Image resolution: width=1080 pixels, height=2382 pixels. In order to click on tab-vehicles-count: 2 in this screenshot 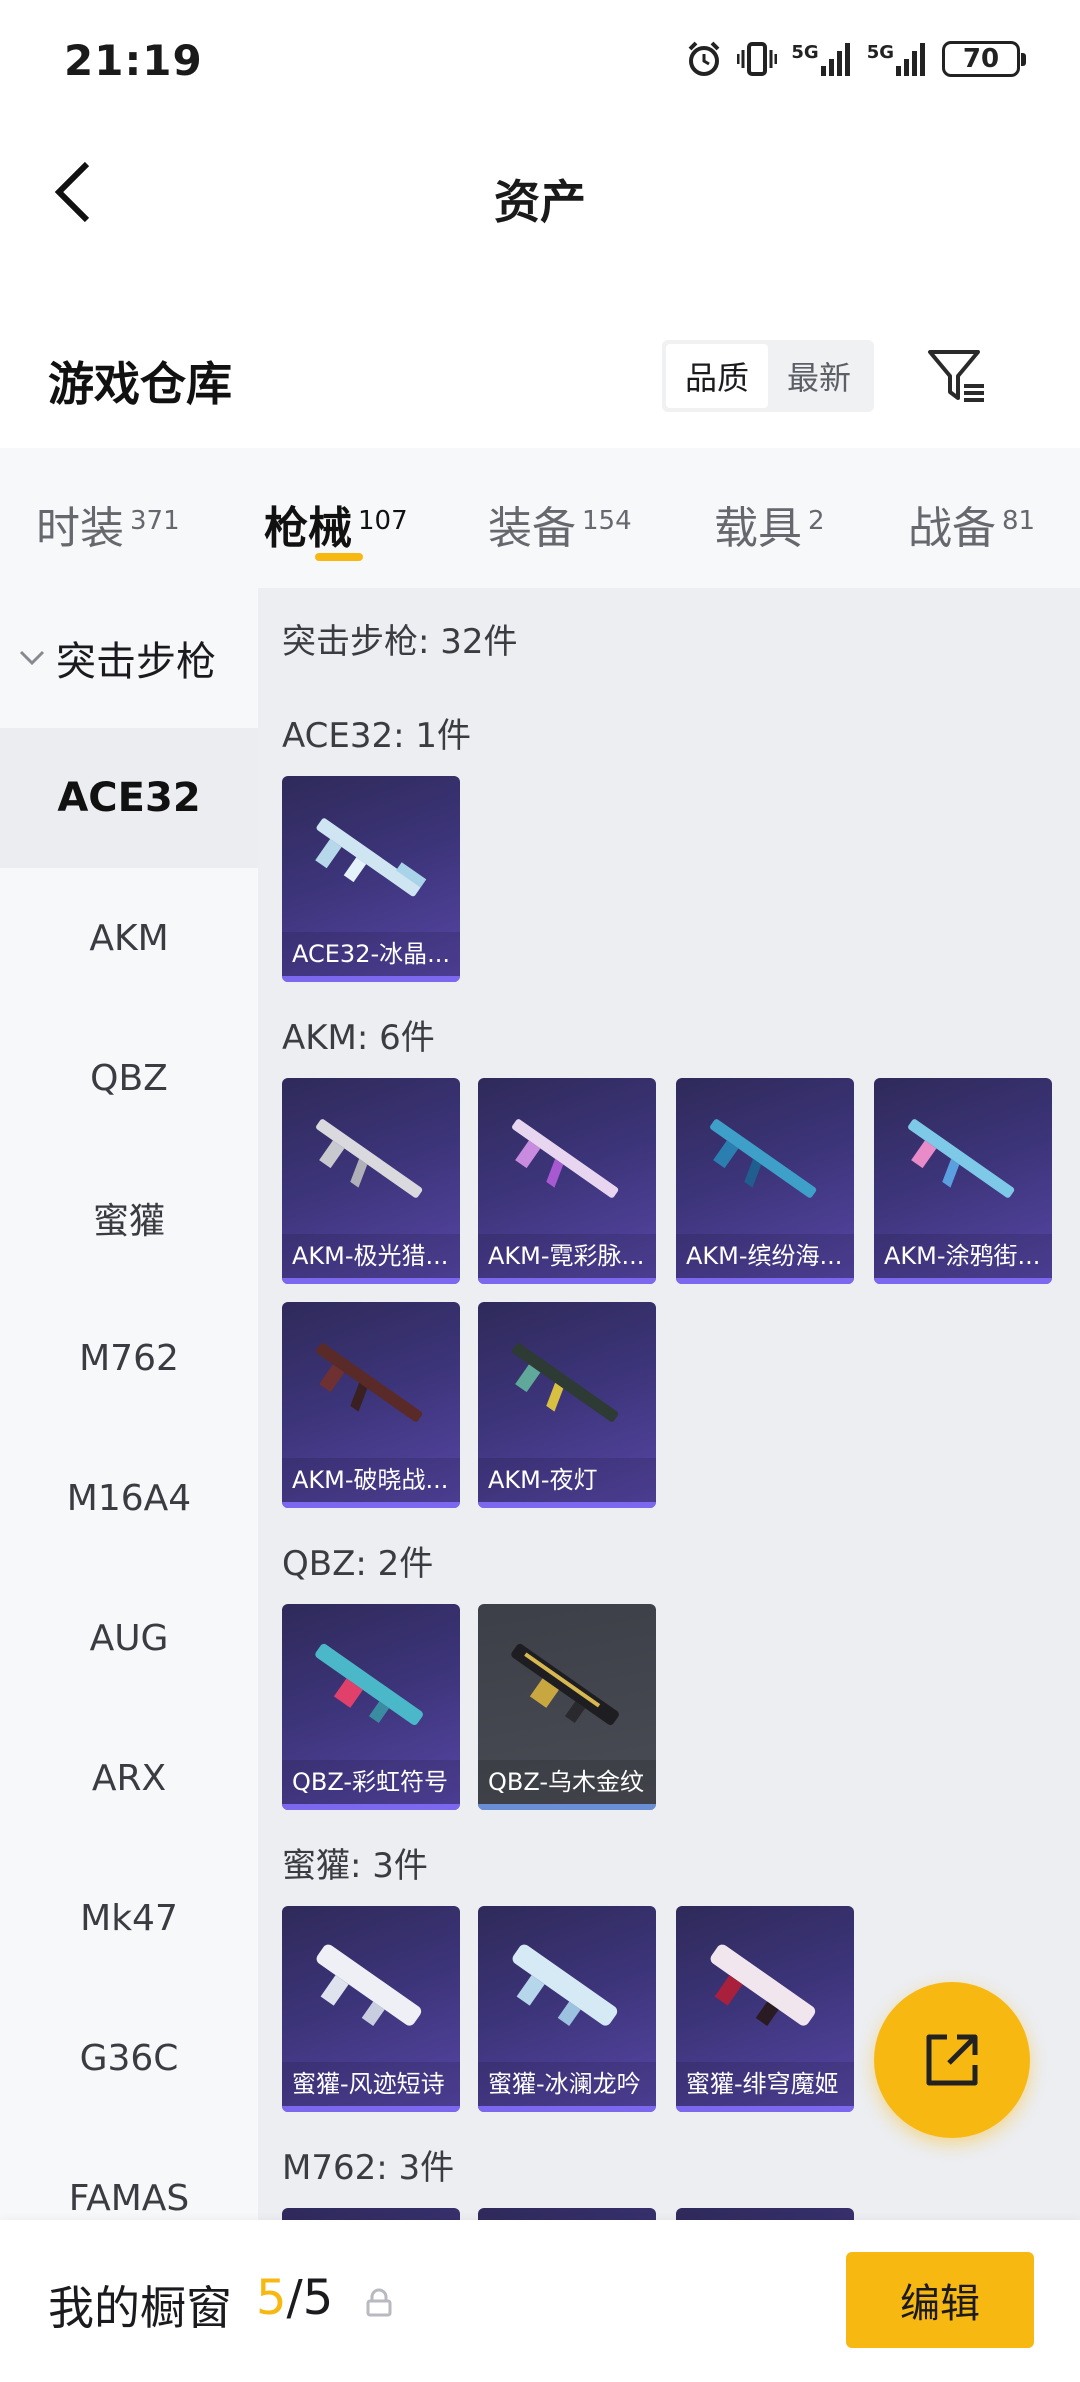, I will do `click(816, 521)`.